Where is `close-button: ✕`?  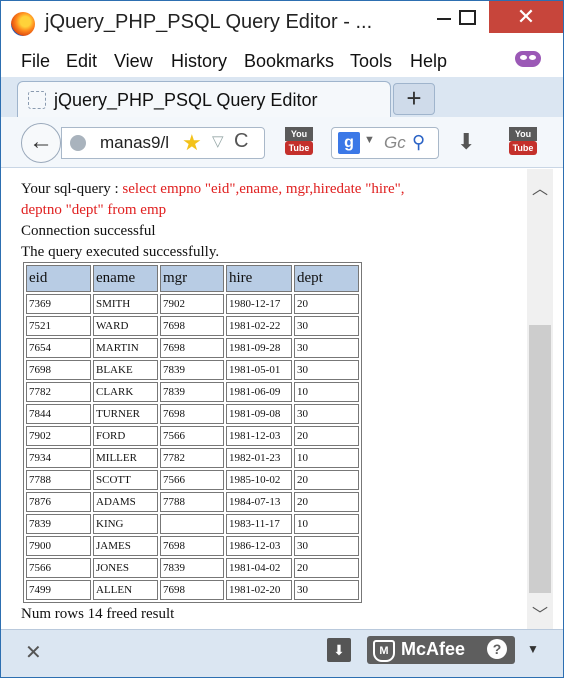 close-button: ✕ is located at coordinates (526, 17).